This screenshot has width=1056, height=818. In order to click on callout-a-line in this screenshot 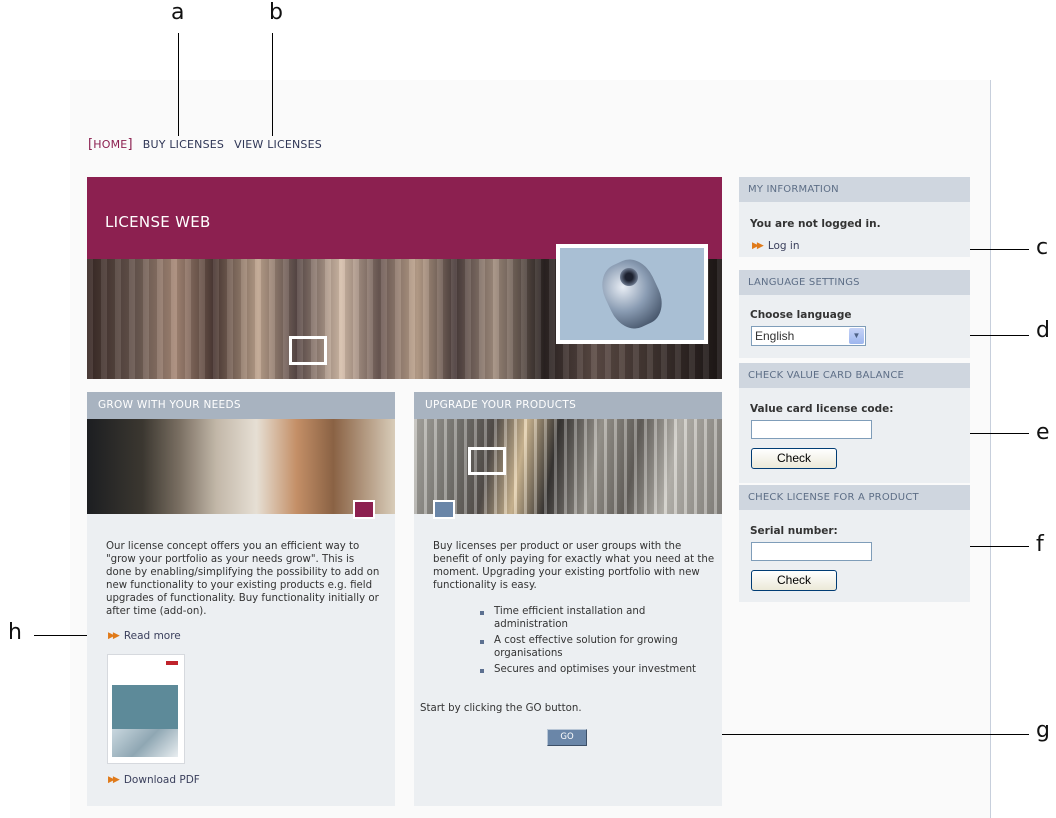, I will do `click(178, 84)`.